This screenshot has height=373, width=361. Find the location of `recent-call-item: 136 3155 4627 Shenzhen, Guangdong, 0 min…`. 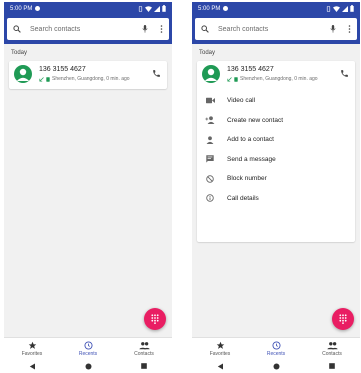

recent-call-item: 136 3155 4627 Shenzhen, Guangdong, 0 min… is located at coordinates (88, 75).